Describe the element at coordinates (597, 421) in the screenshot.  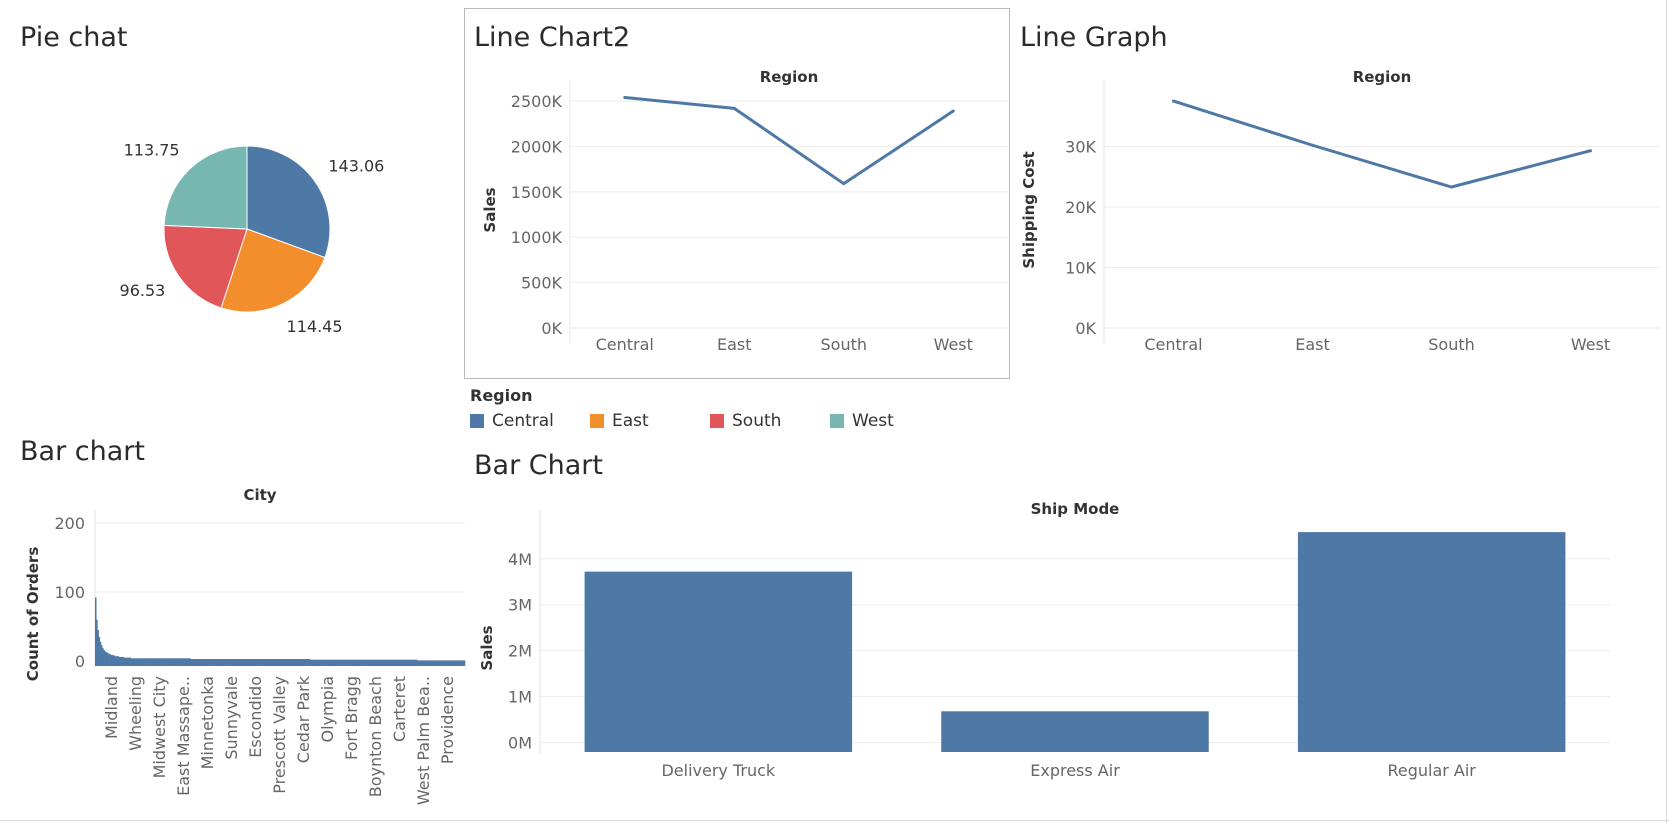
I see `legend-swatch-east` at that location.